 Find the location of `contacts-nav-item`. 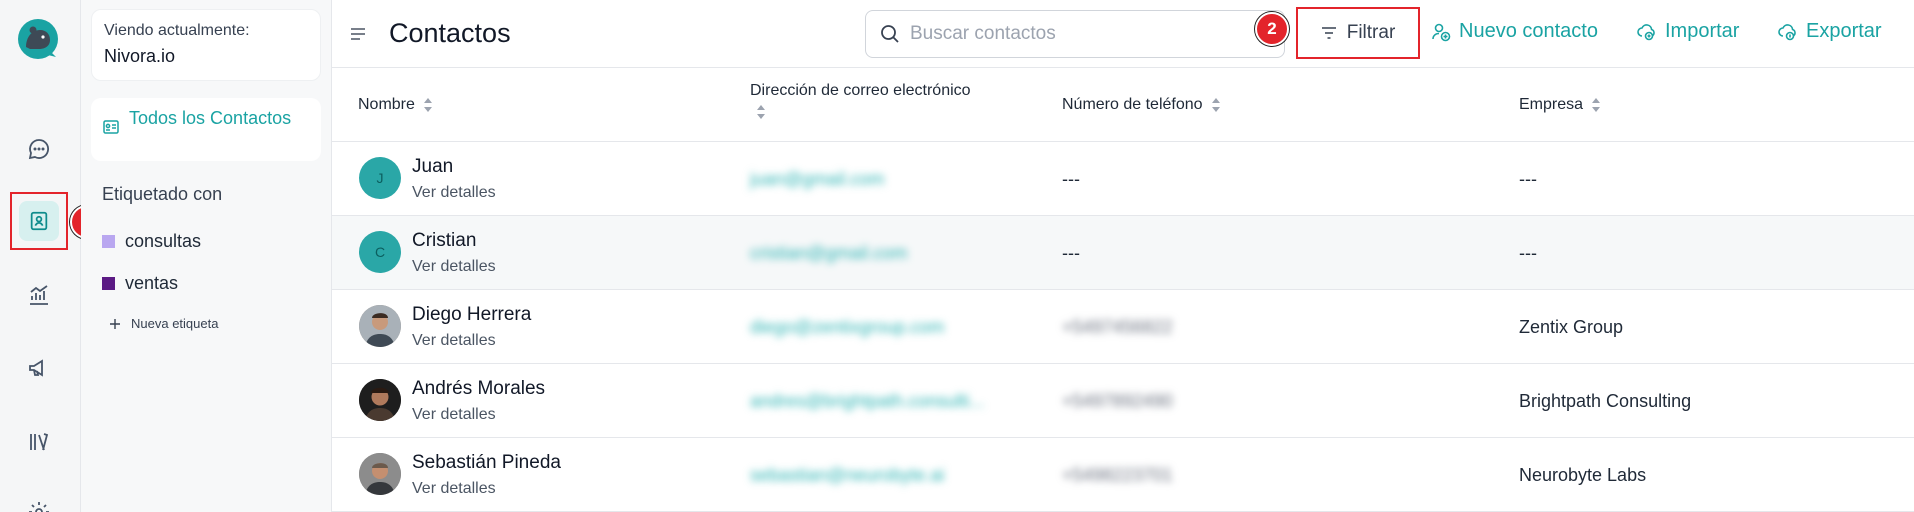

contacts-nav-item is located at coordinates (39, 221).